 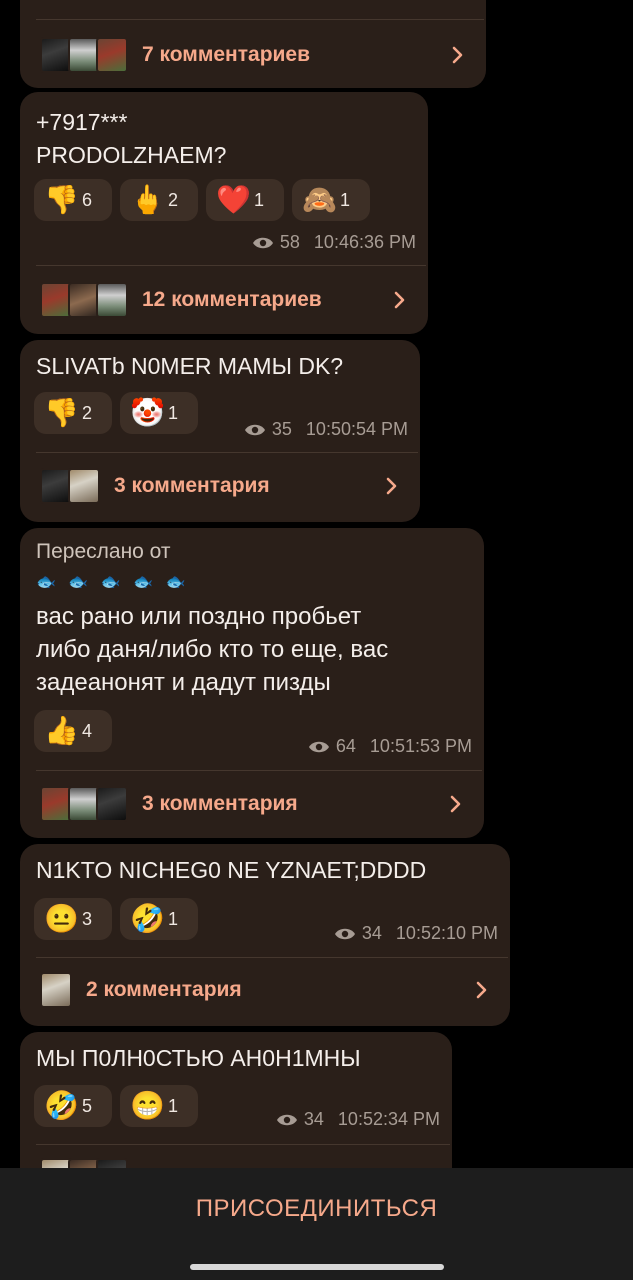 What do you see at coordinates (356, 429) in the screenshot?
I see `timestamp: 10:50:54 PM` at bounding box center [356, 429].